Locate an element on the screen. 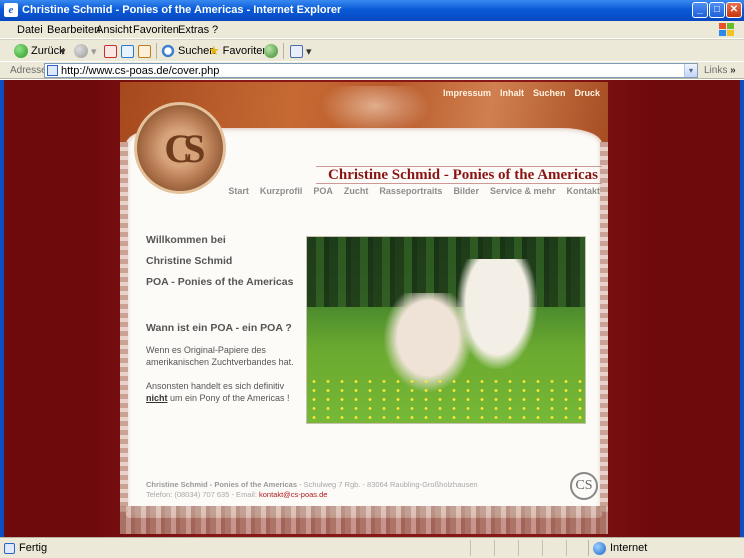 The height and width of the screenshot is (558, 744). poa-question: Wann ist ein POA - ein POA ? is located at coordinates (219, 328).